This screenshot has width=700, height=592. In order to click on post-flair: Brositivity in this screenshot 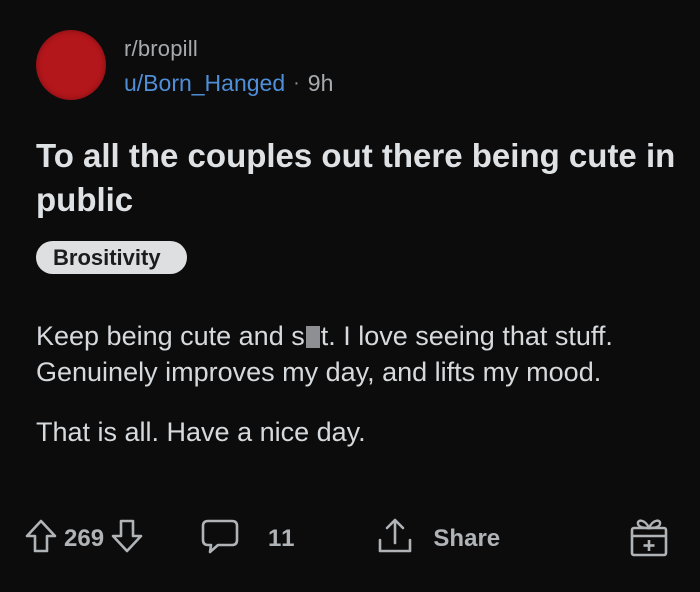, I will do `click(111, 257)`.